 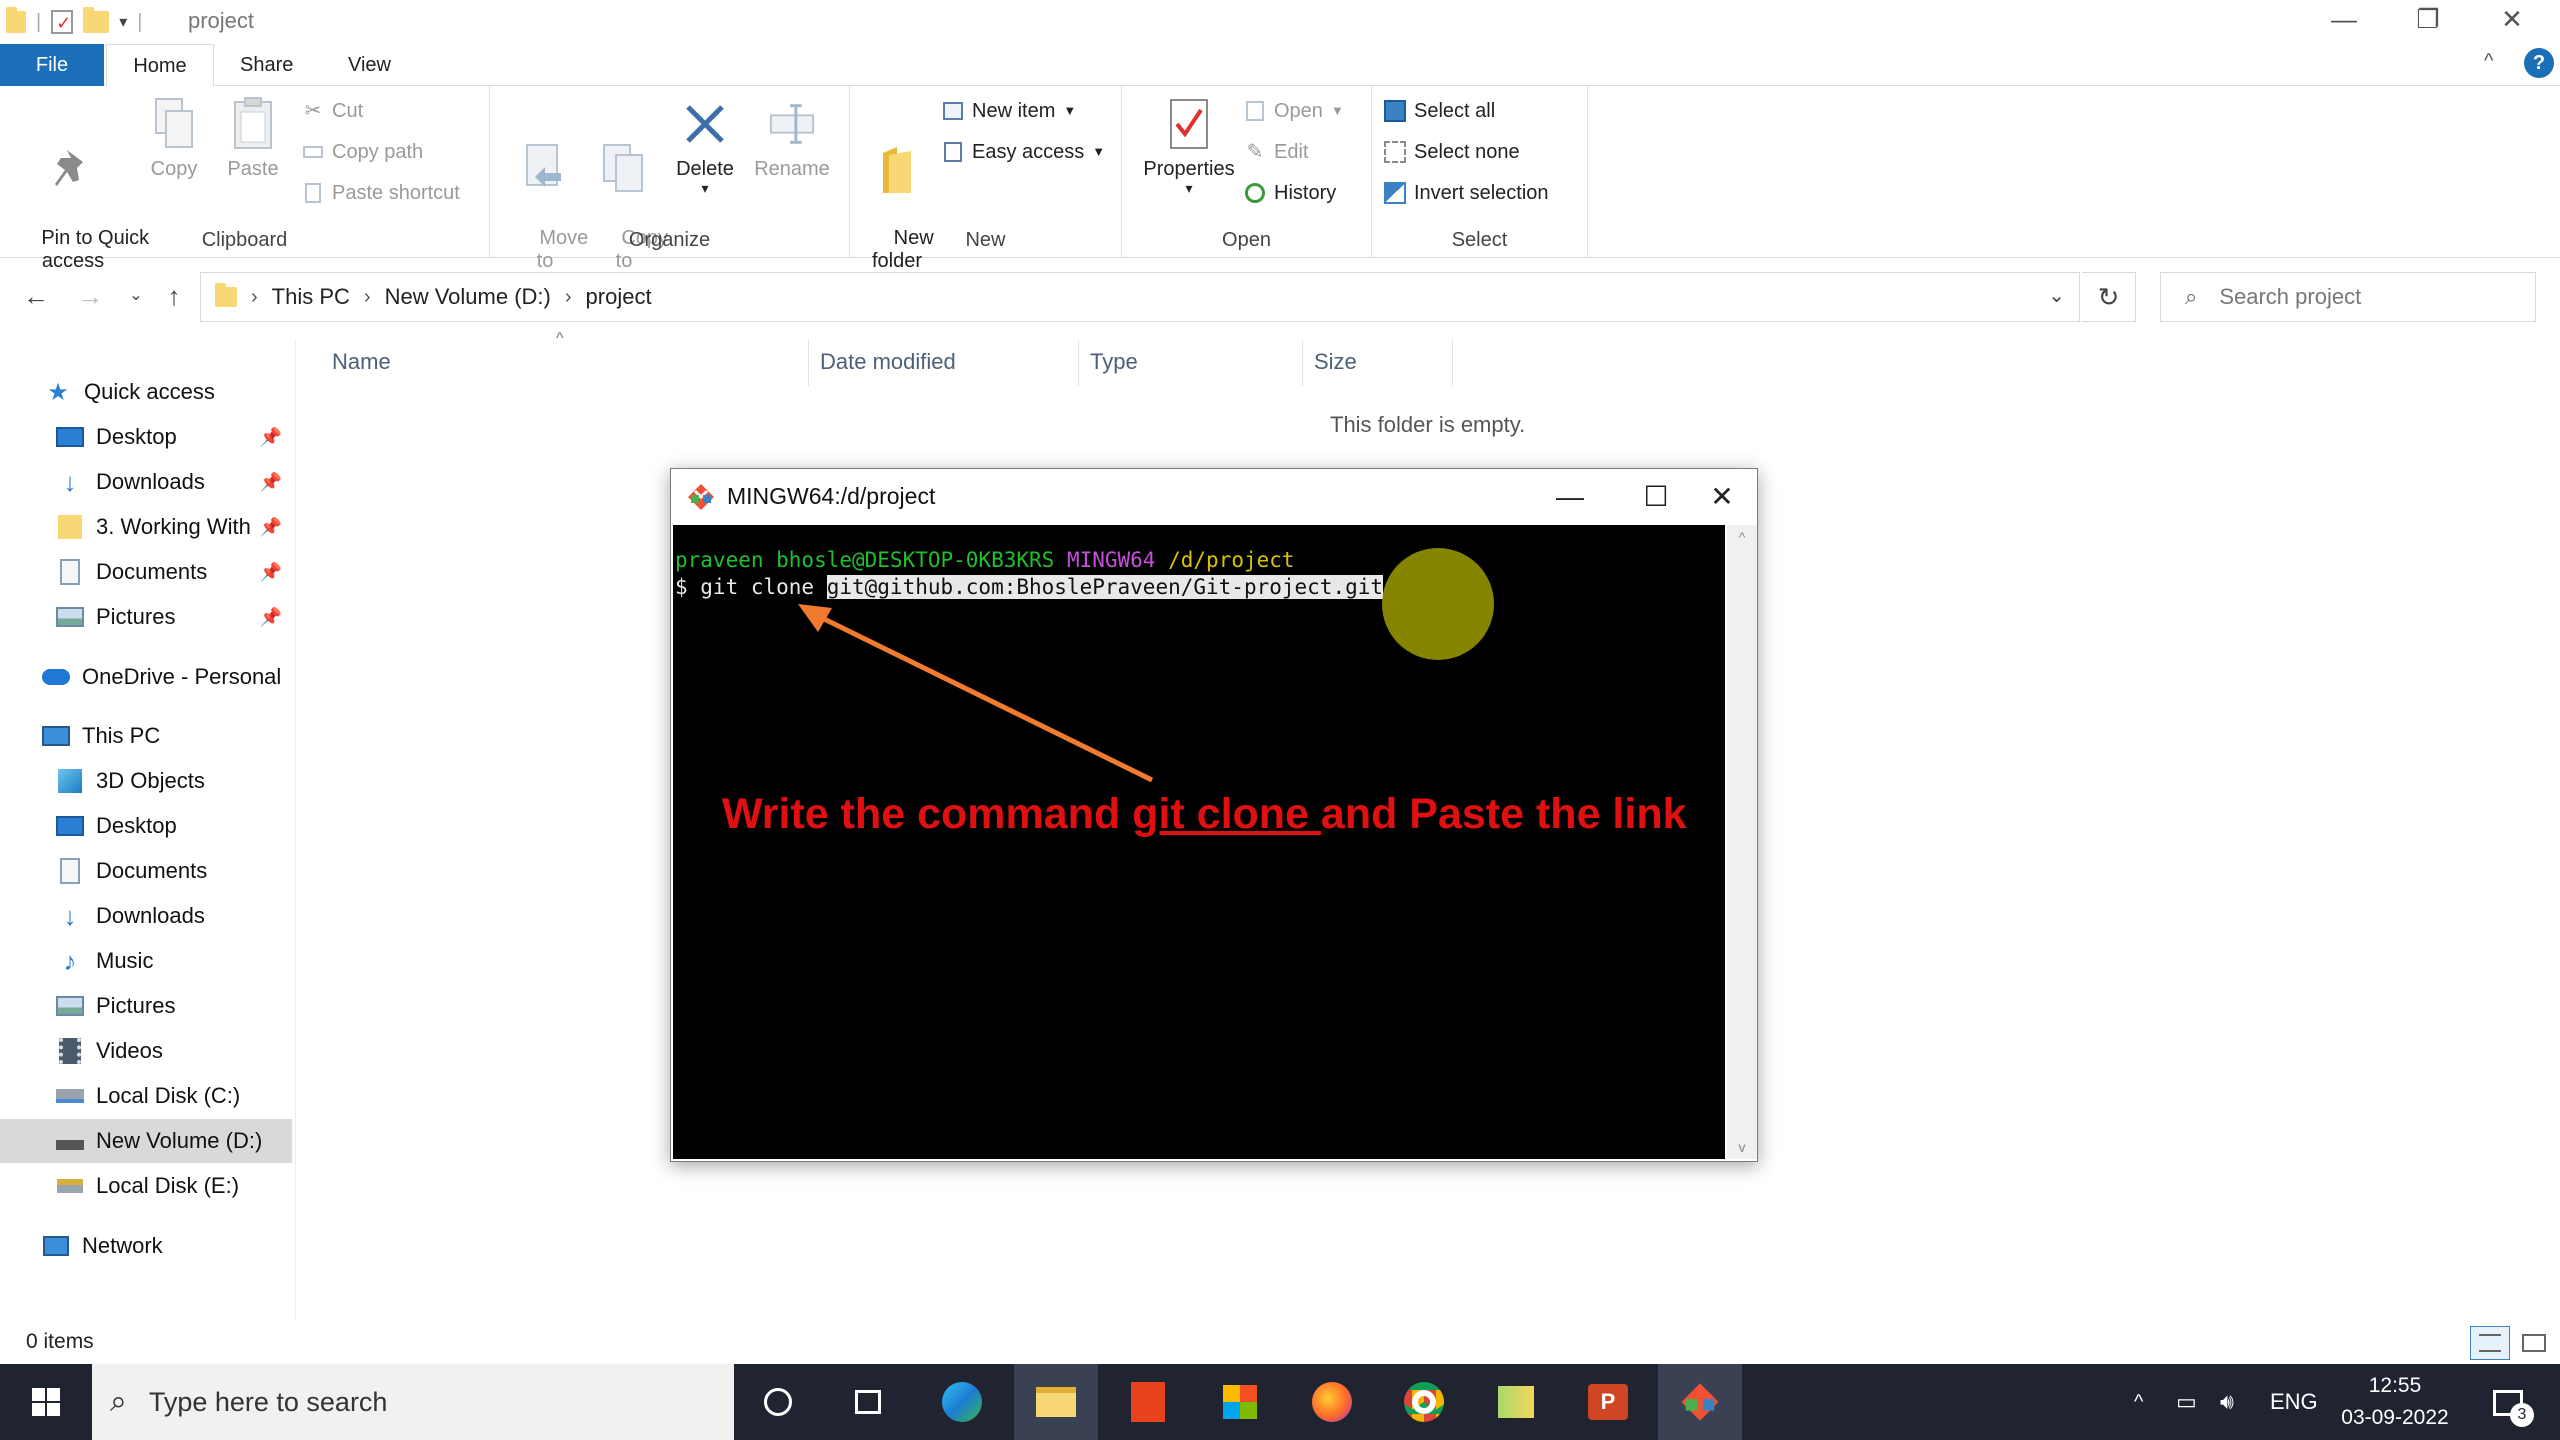 What do you see at coordinates (1009, 111) in the screenshot?
I see `new-item-button: New item ▼` at bounding box center [1009, 111].